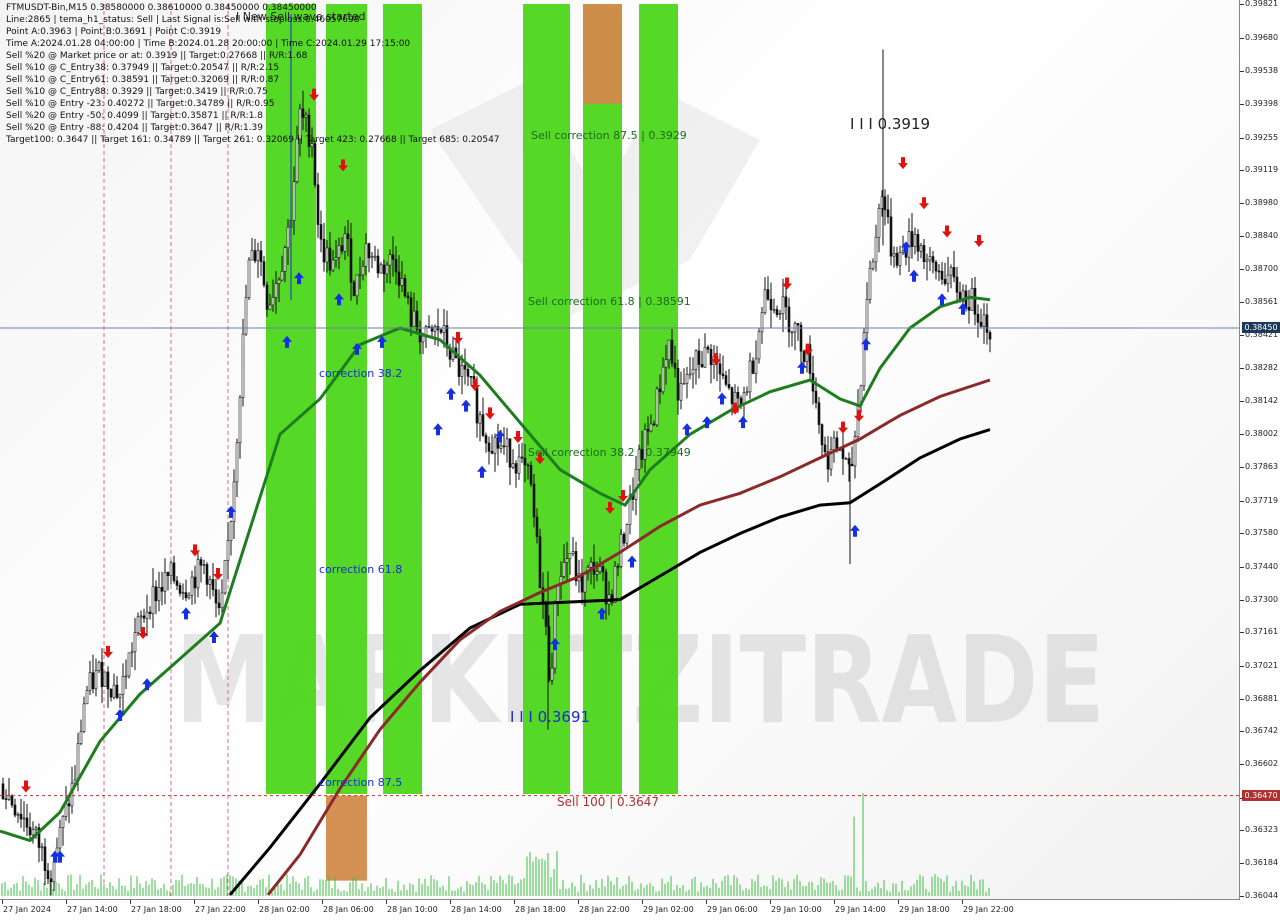 This screenshot has width=1280, height=920. I want to click on y-tick-label: 0.38002, so click(1262, 433).